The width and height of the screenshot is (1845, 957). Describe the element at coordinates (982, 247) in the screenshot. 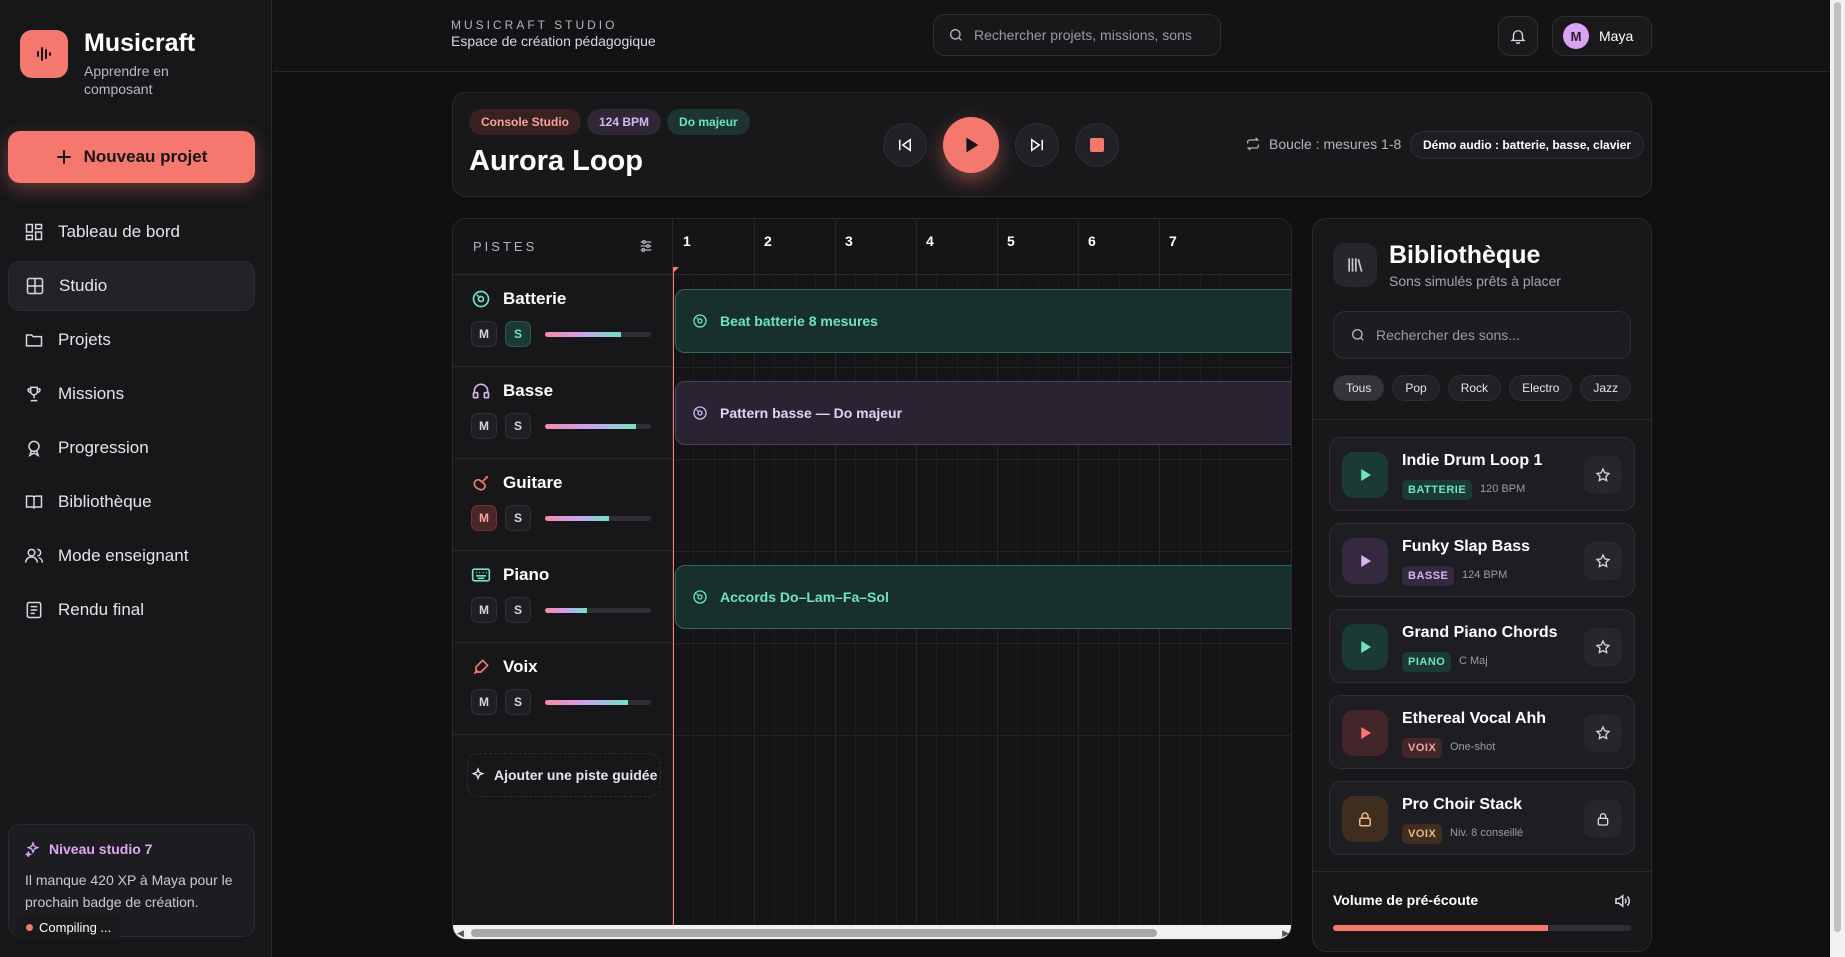

I see `bar-ruler: 1 2 3 4 5 6 7` at that location.